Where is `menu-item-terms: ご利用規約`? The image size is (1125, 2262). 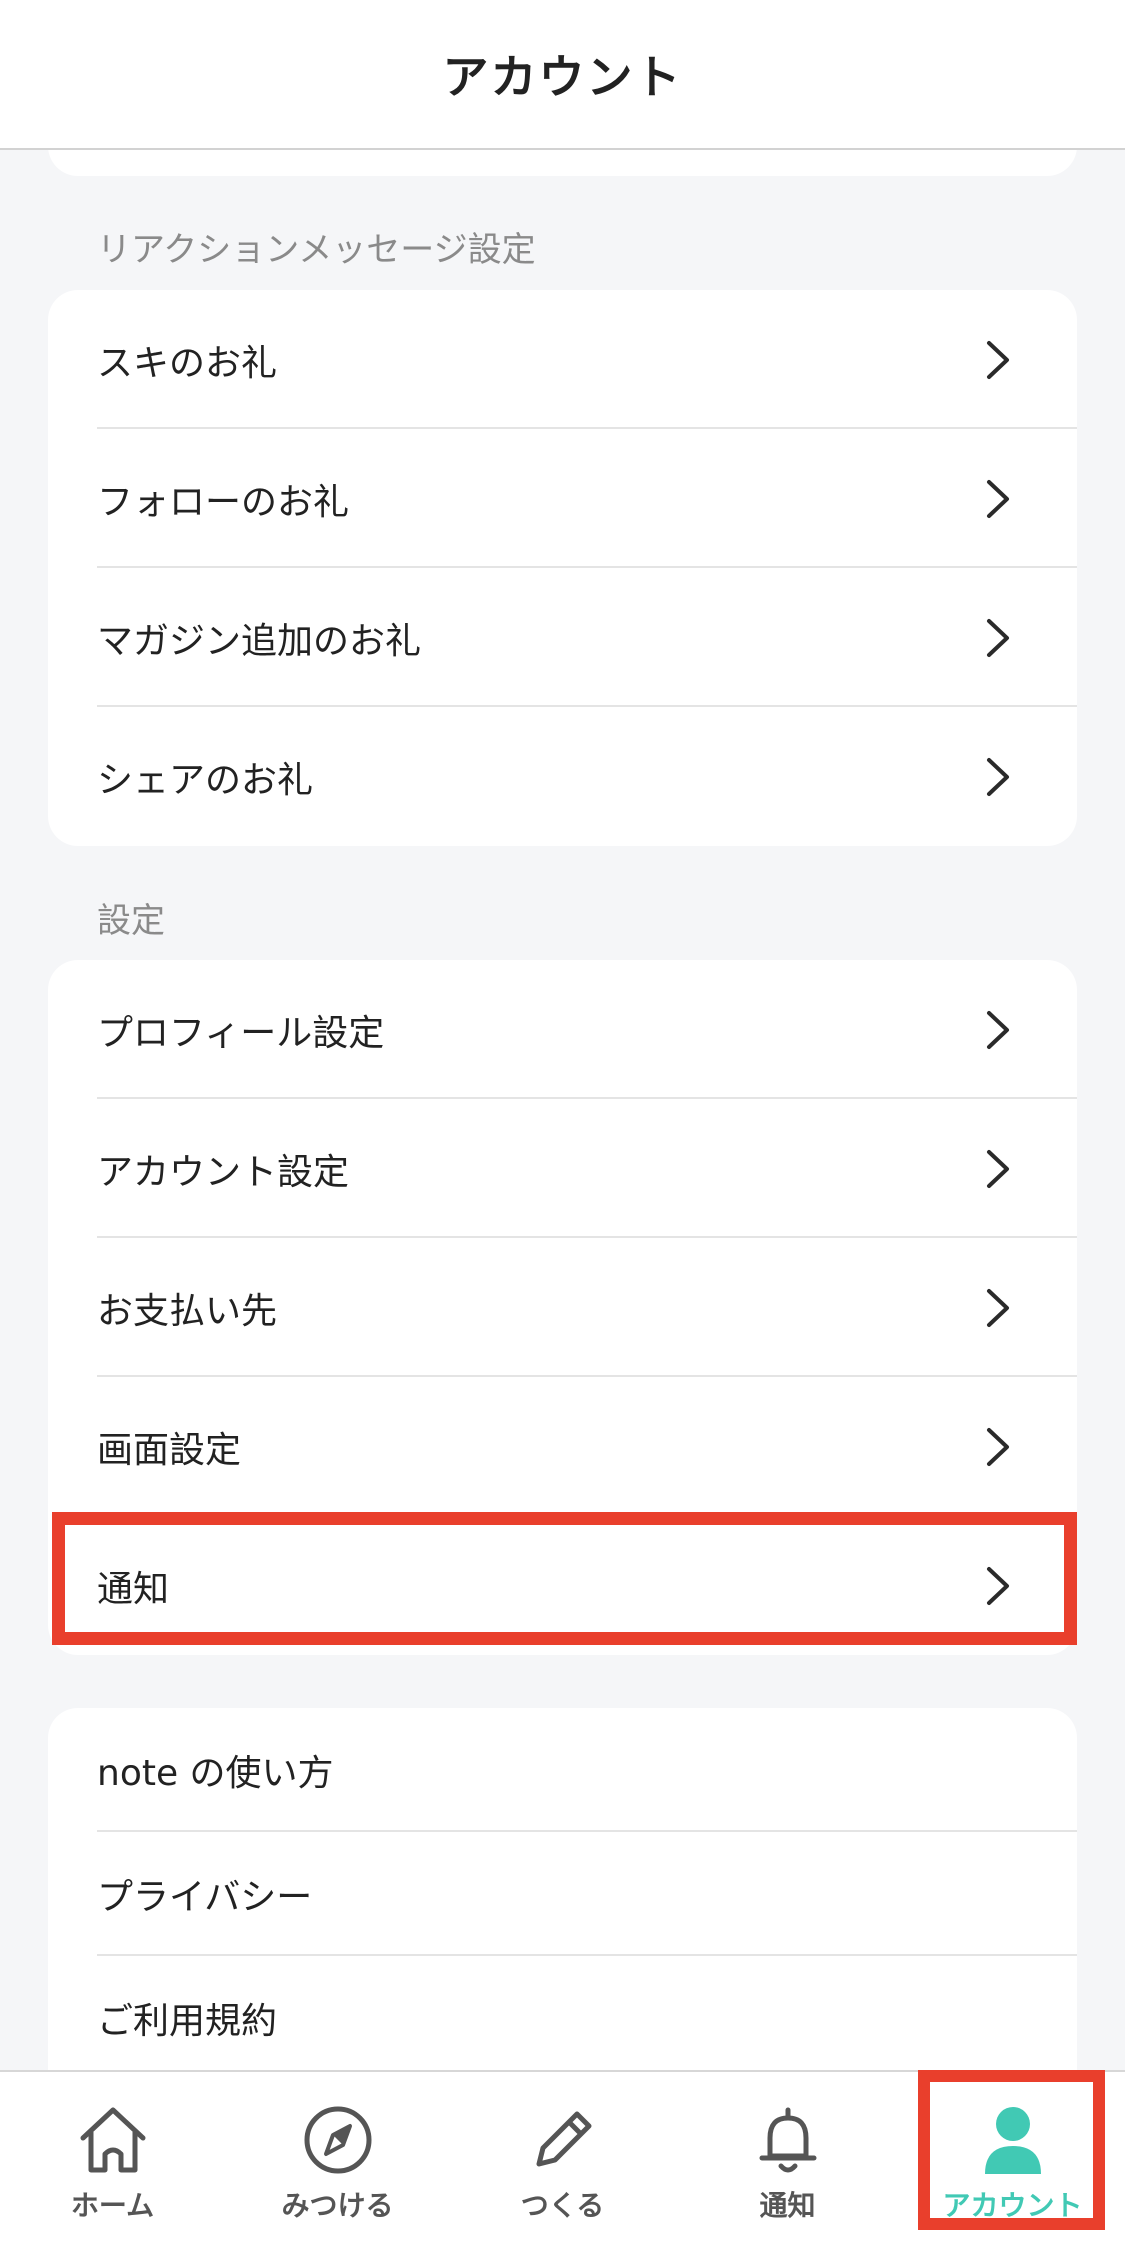
menu-item-terms: ご利用規約 is located at coordinates (562, 2018).